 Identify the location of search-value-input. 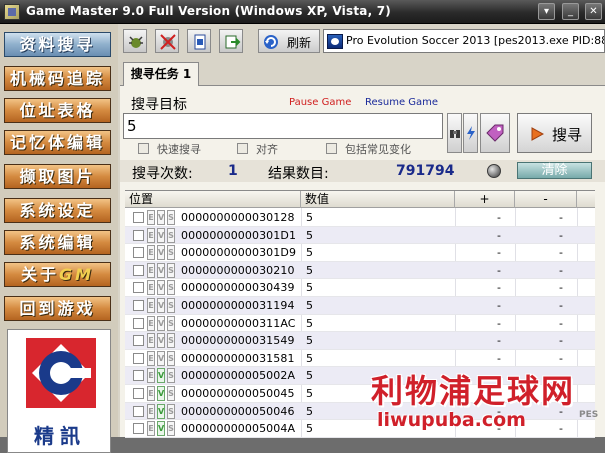
(283, 126).